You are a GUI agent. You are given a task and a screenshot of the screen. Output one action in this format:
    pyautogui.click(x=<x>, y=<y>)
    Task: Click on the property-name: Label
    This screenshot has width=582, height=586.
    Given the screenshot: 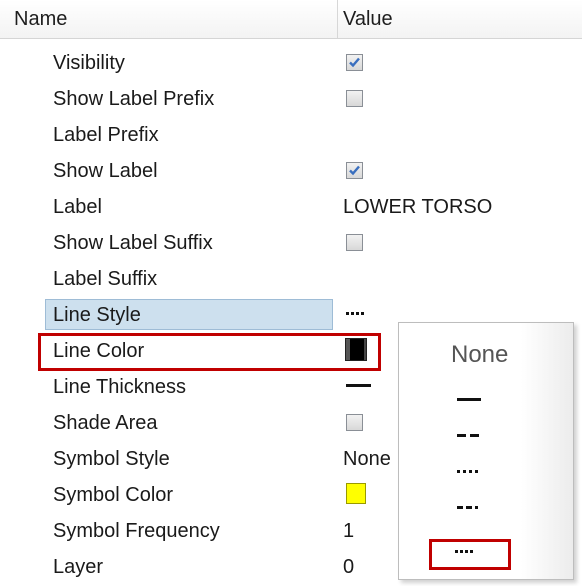 What is the action you would take?
    pyautogui.click(x=77, y=207)
    